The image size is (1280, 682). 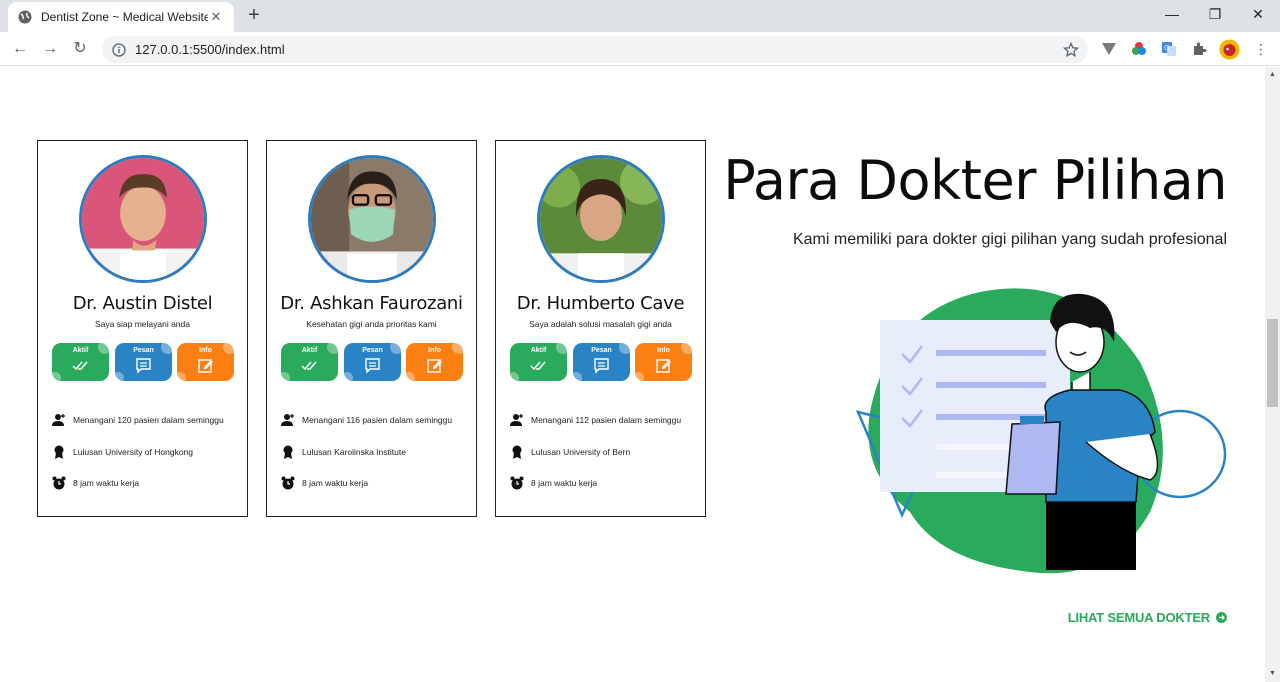 I want to click on site-info-icon, so click(x=119, y=49).